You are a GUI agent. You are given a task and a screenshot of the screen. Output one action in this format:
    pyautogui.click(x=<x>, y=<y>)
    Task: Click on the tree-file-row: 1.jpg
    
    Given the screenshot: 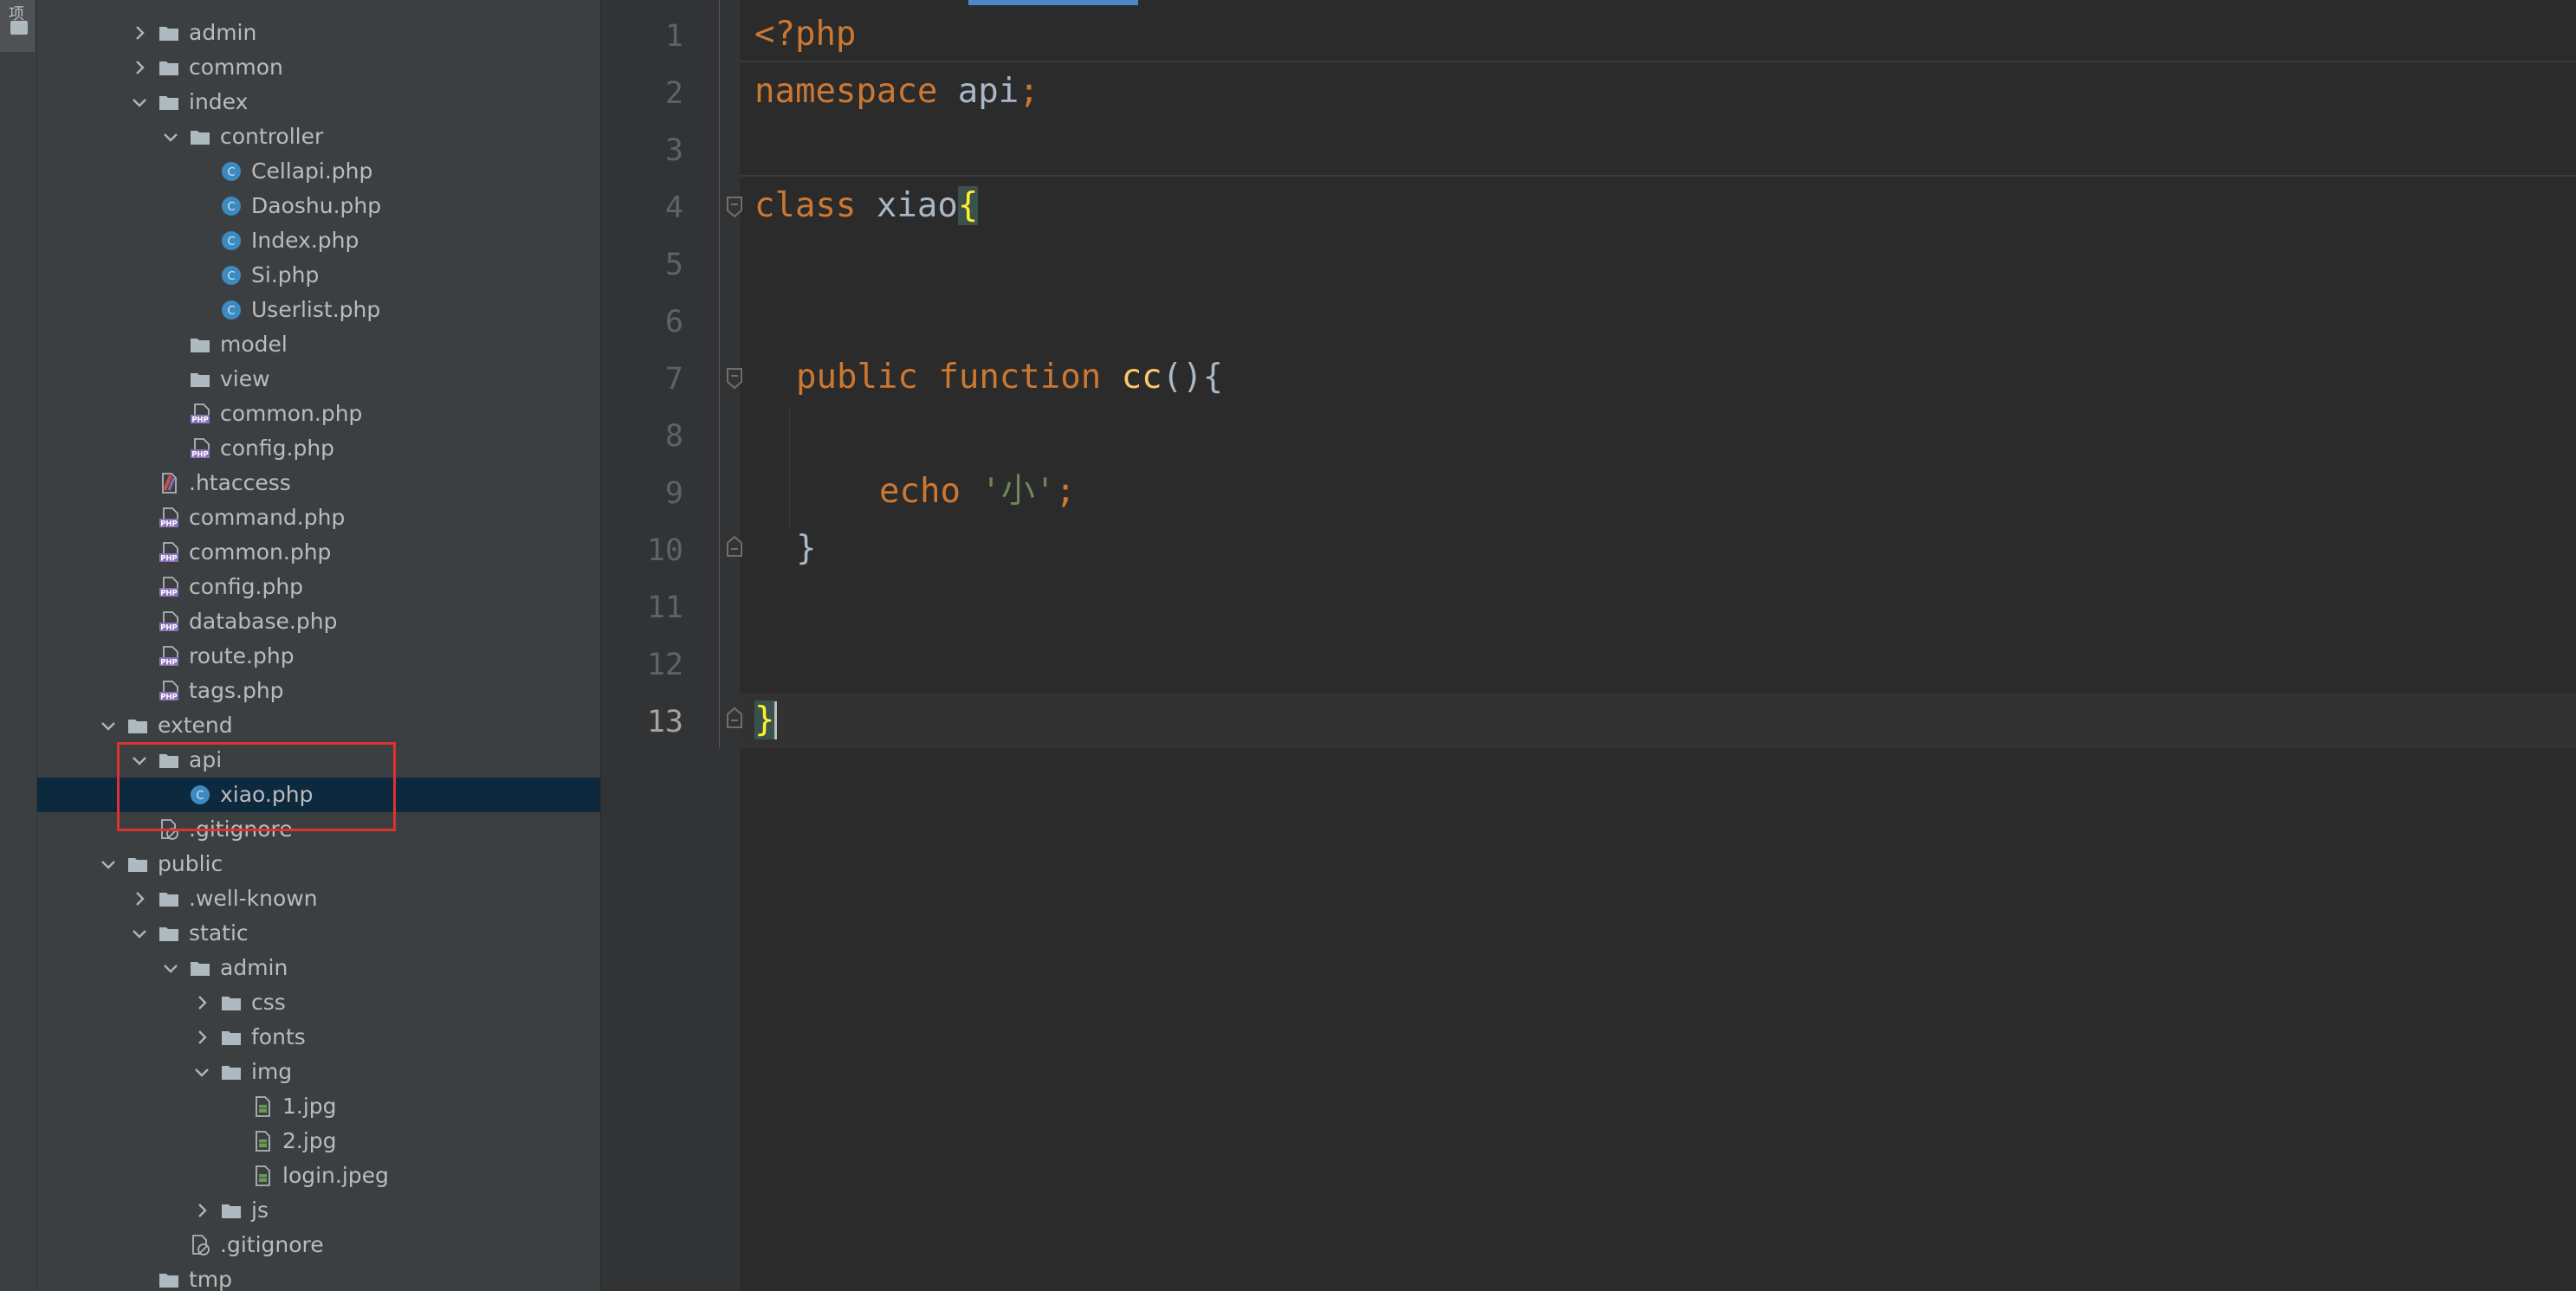 What is the action you would take?
    pyautogui.click(x=318, y=1107)
    